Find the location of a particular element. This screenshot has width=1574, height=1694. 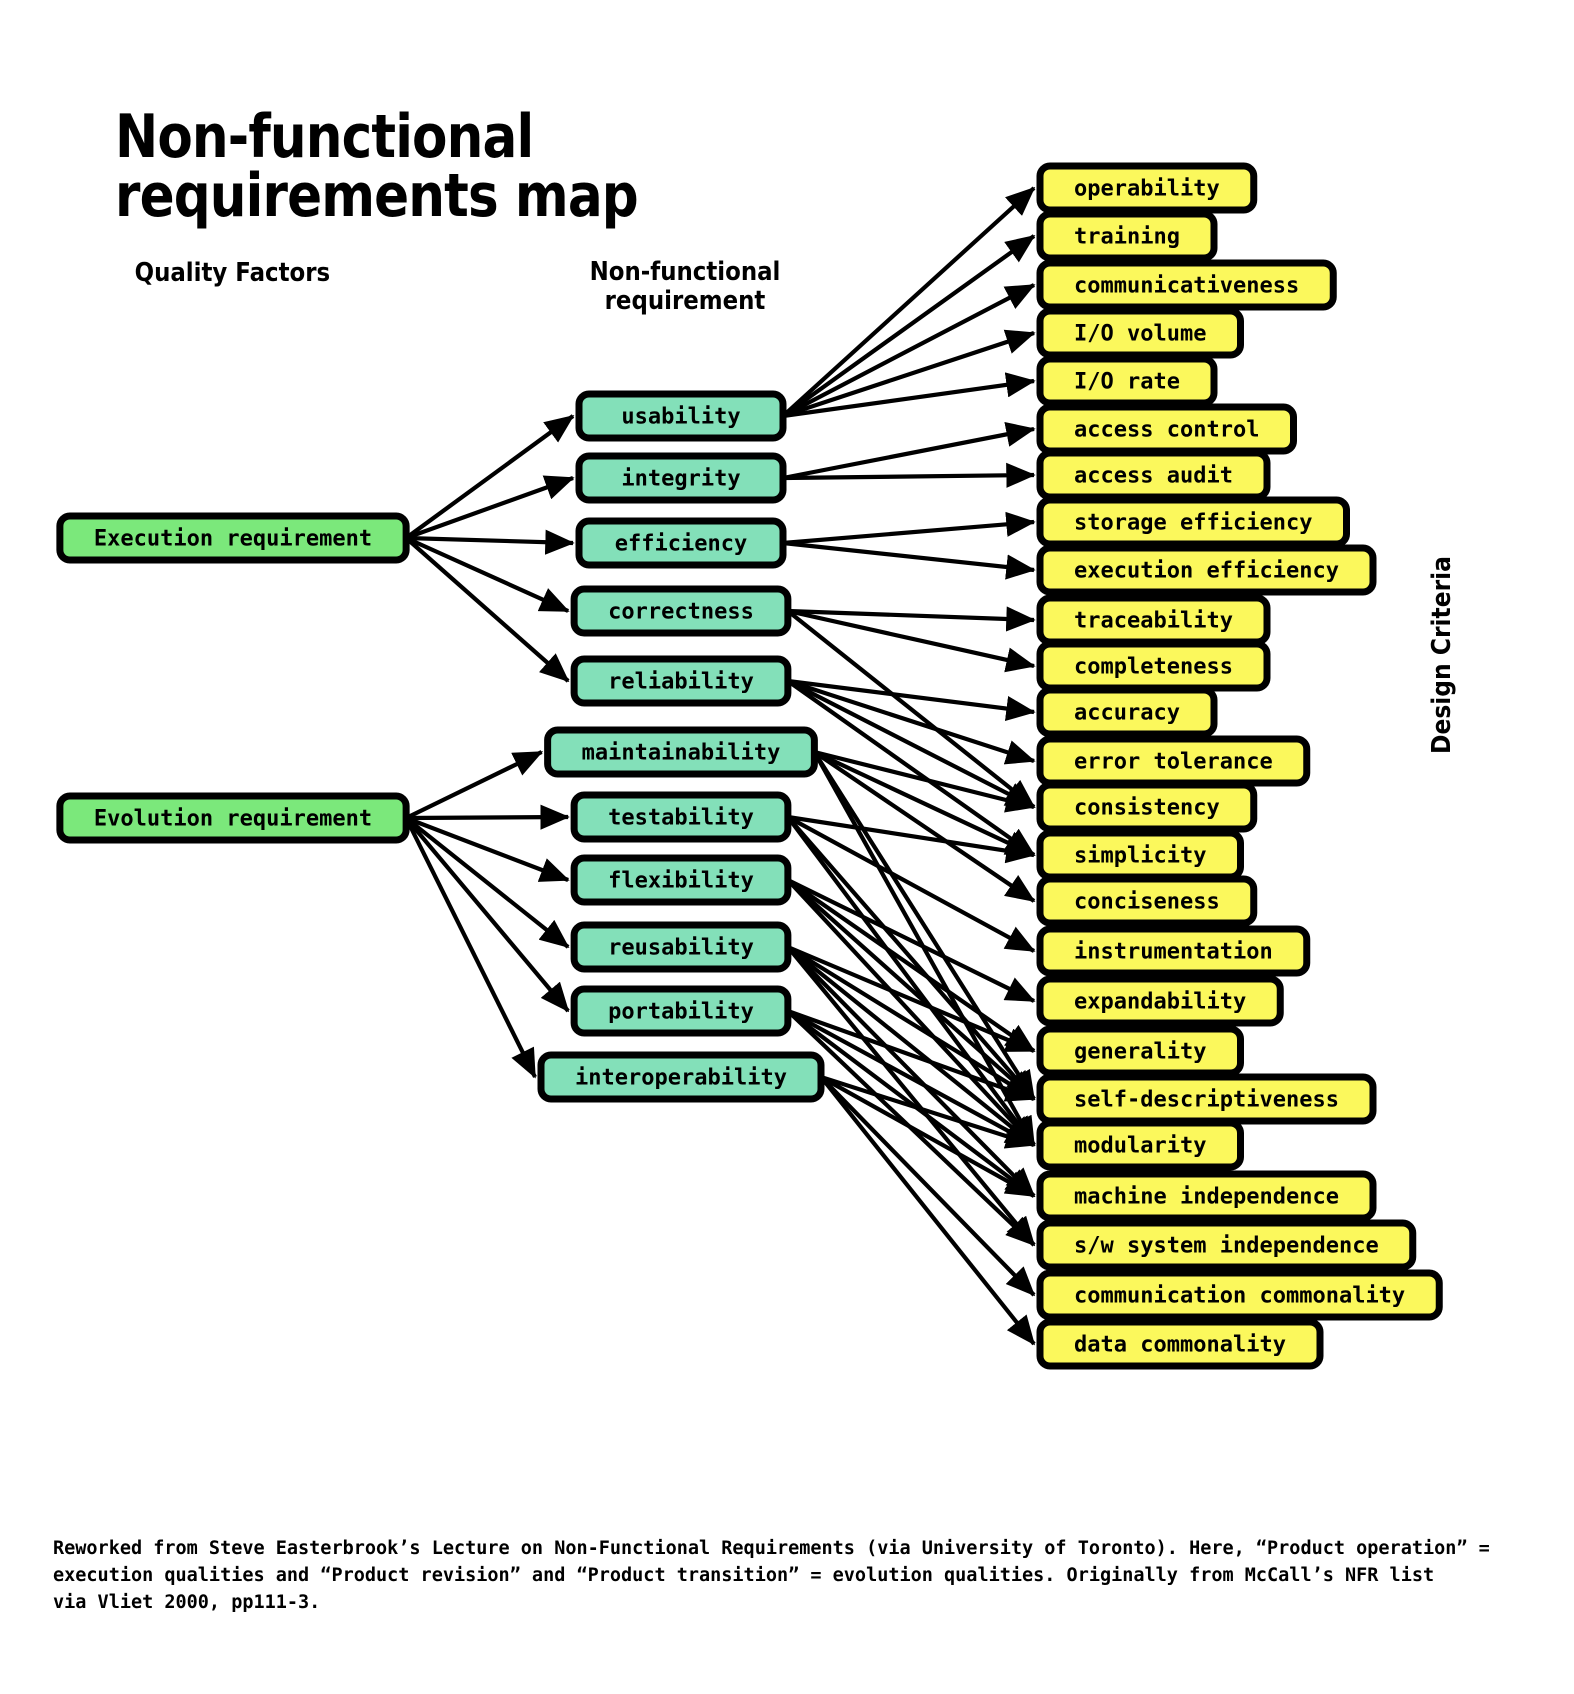

design-criterion-label: instrumentation is located at coordinates (1173, 952).